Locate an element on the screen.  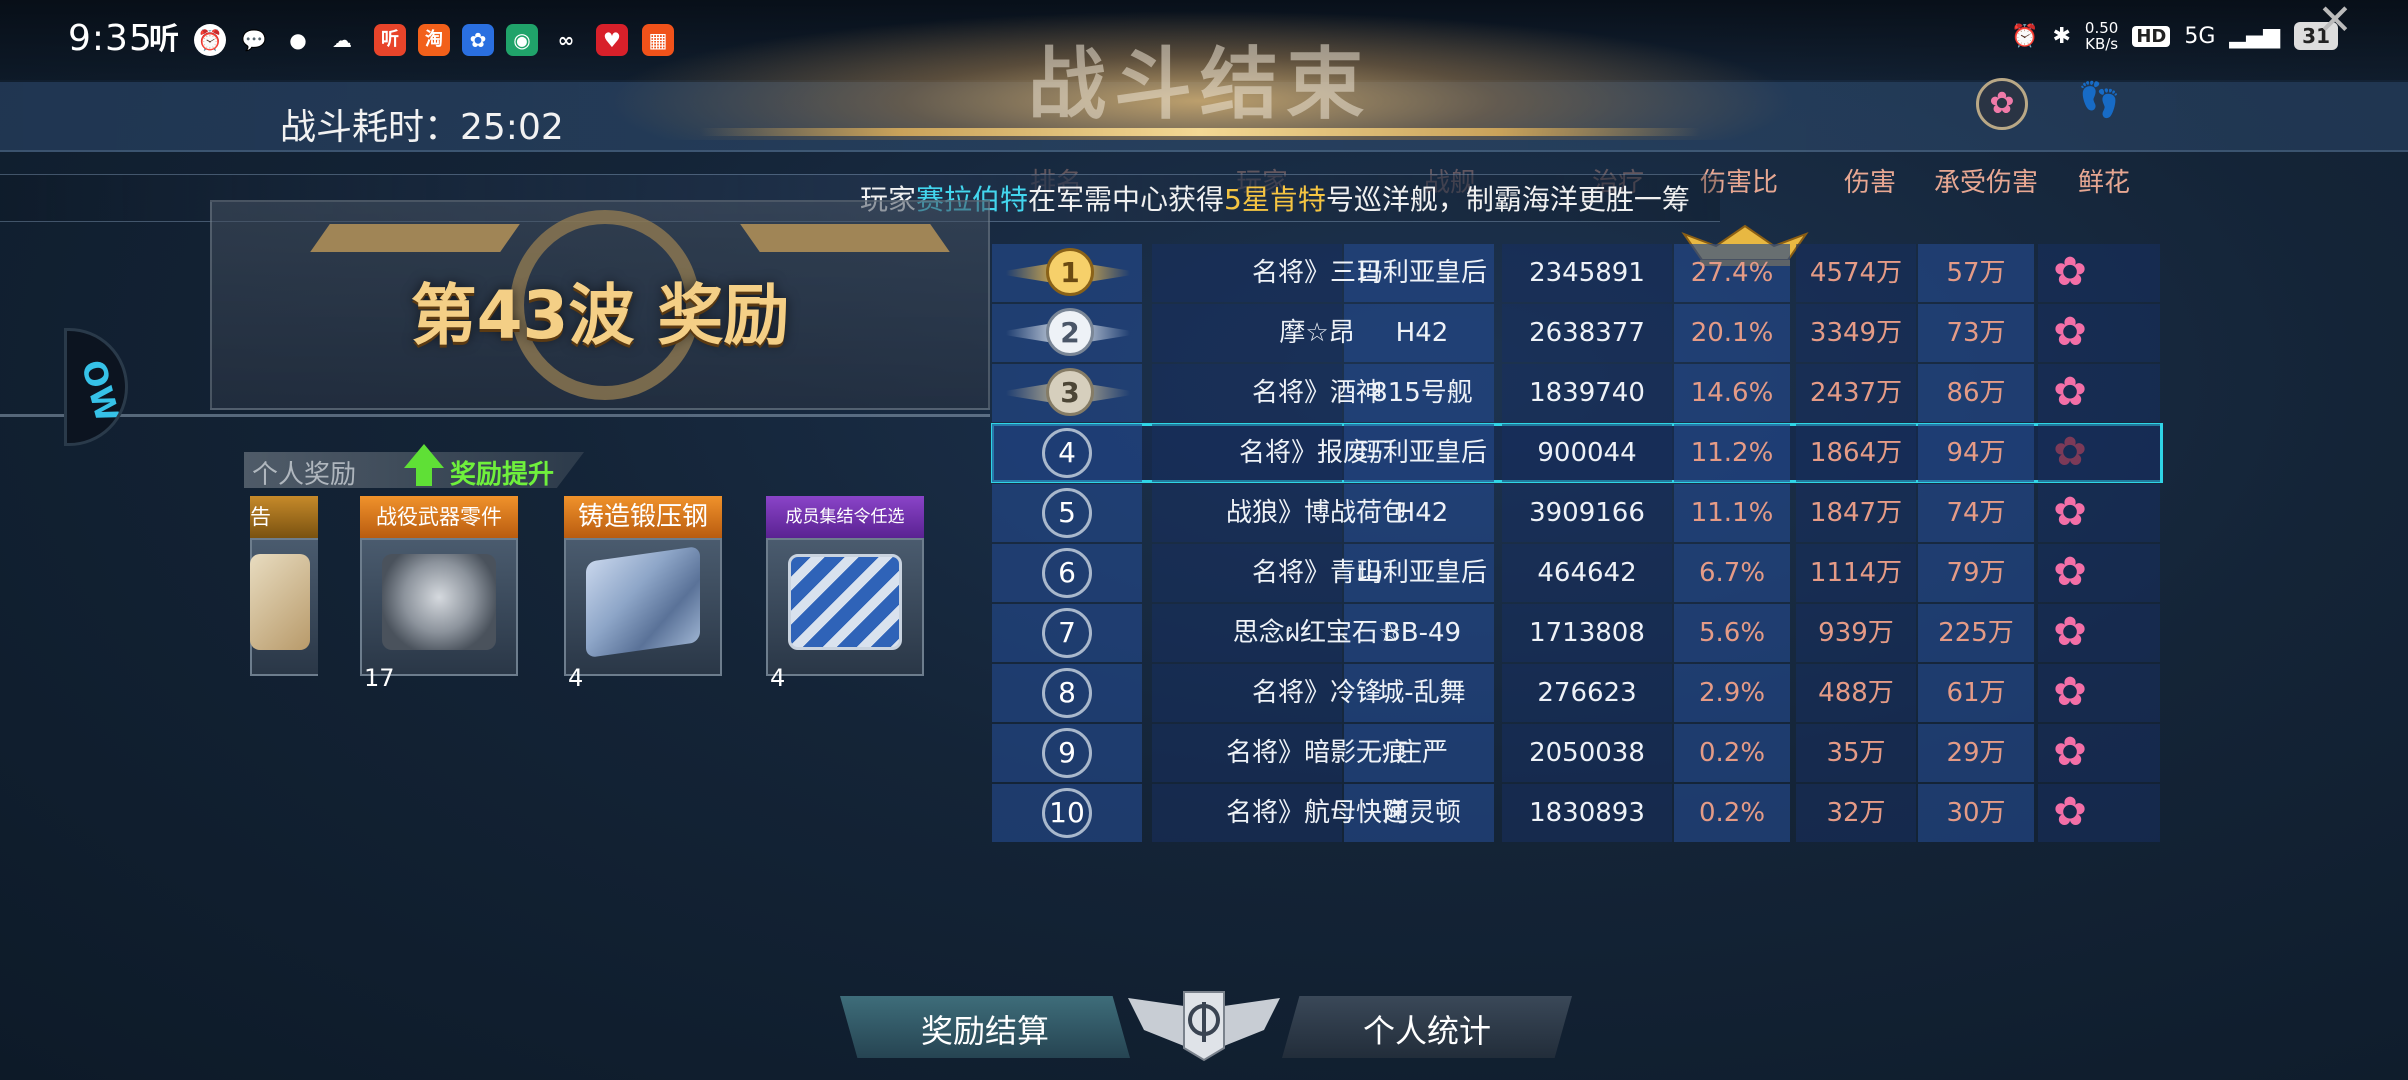
personal-stats-label: 个人统计 is located at coordinates (1426, 1031).